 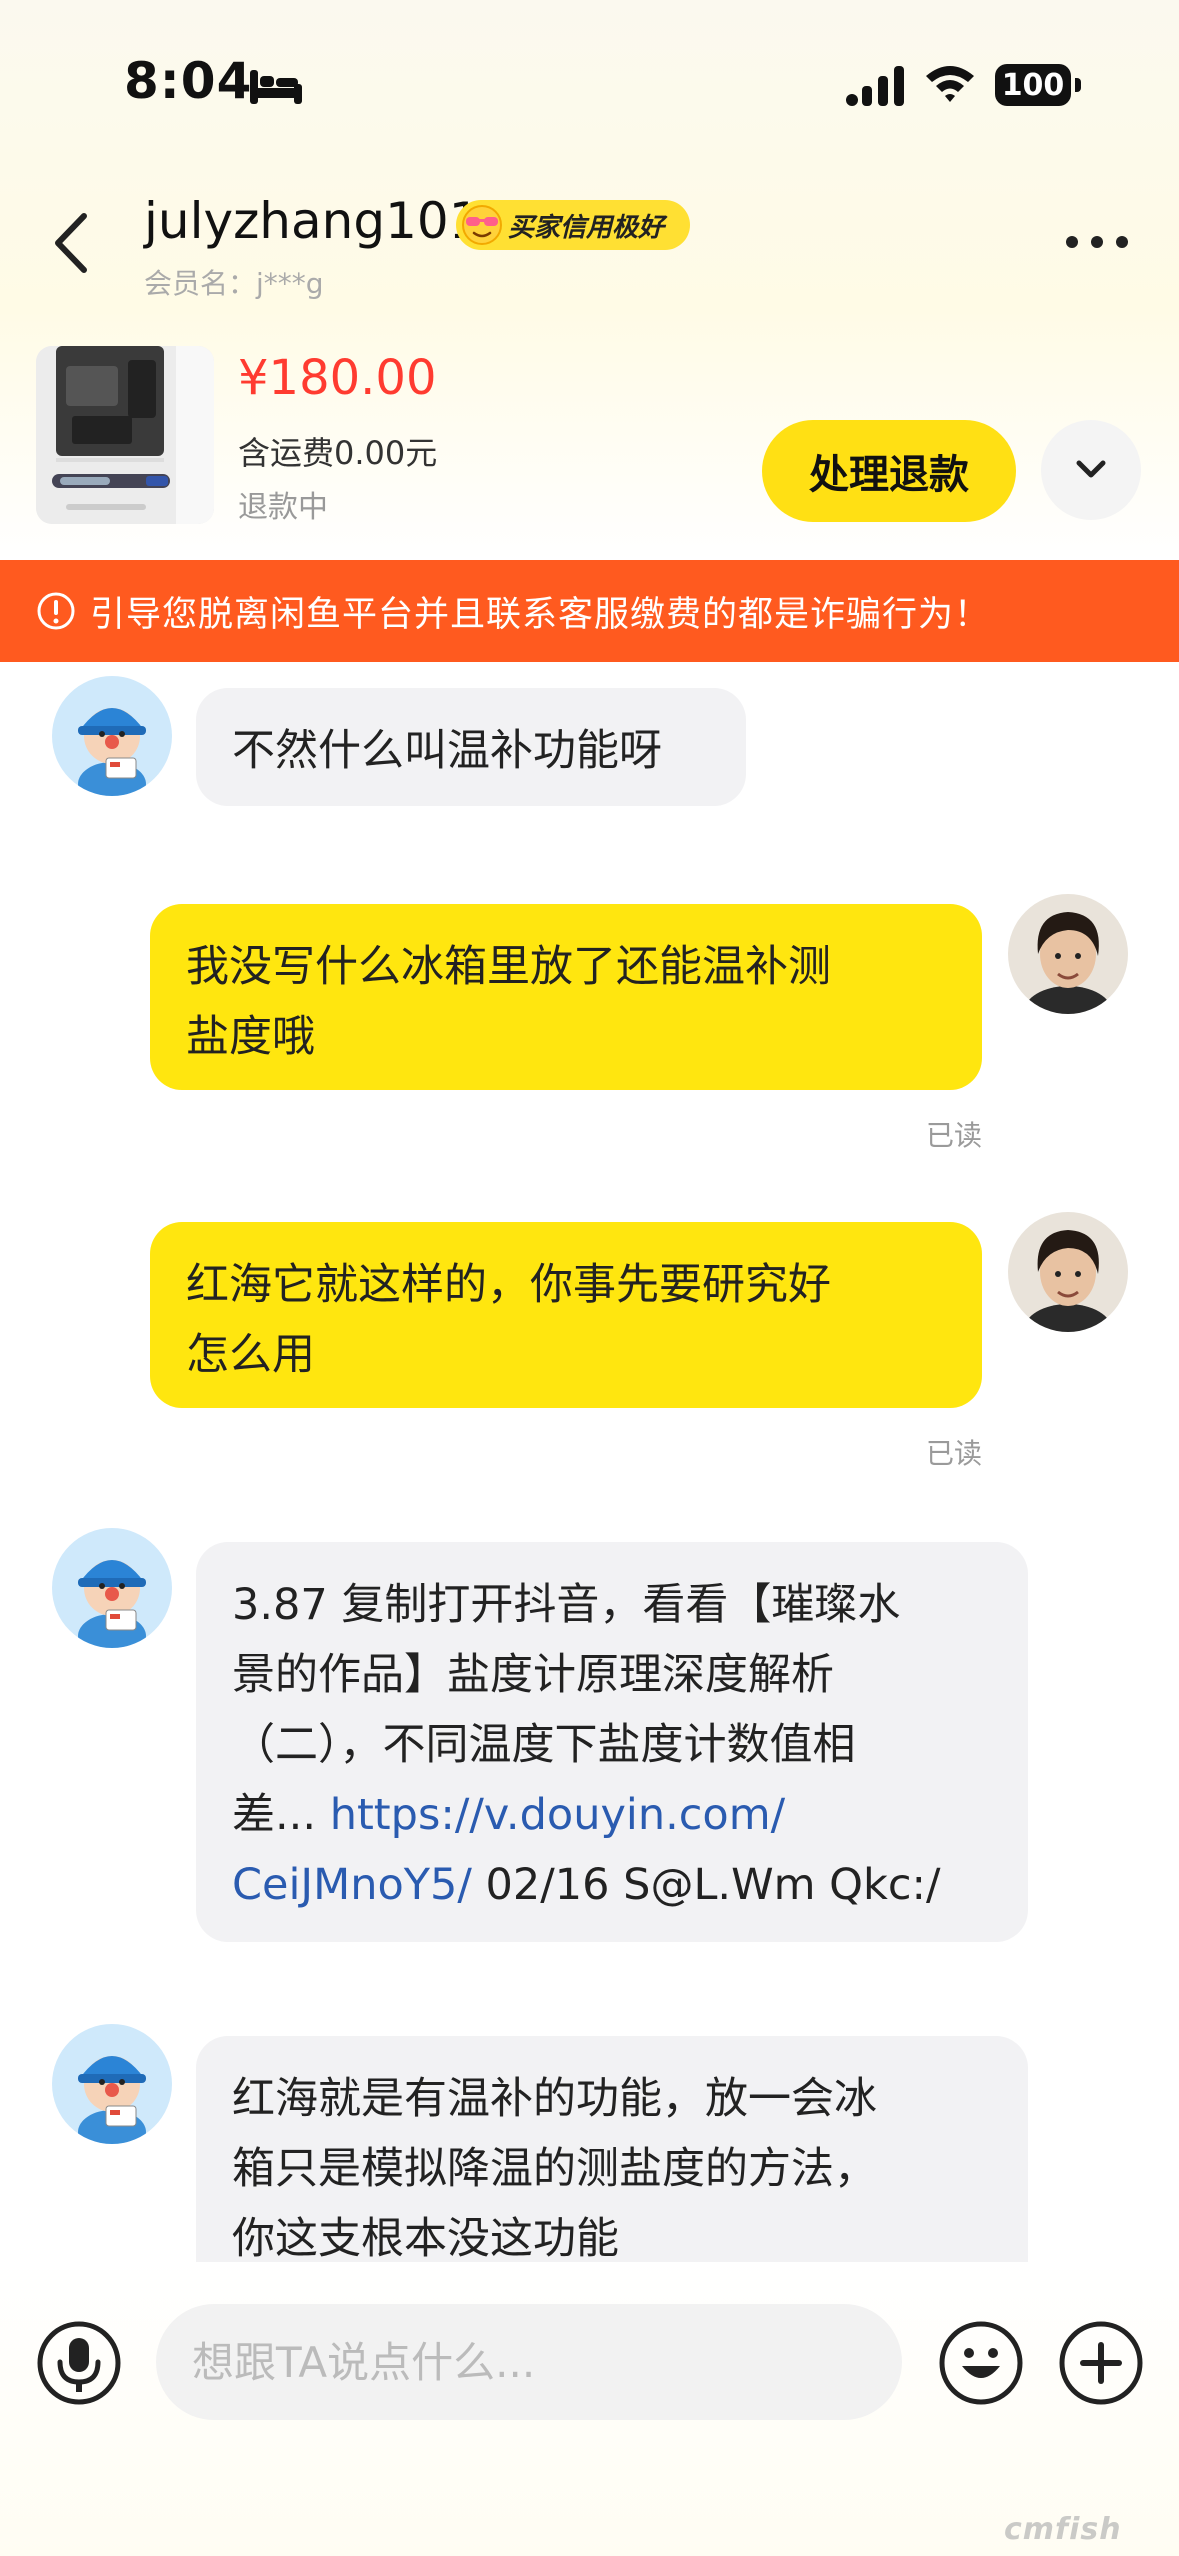 What do you see at coordinates (1063, 2529) in the screenshot?
I see `watermark: cmfish` at bounding box center [1063, 2529].